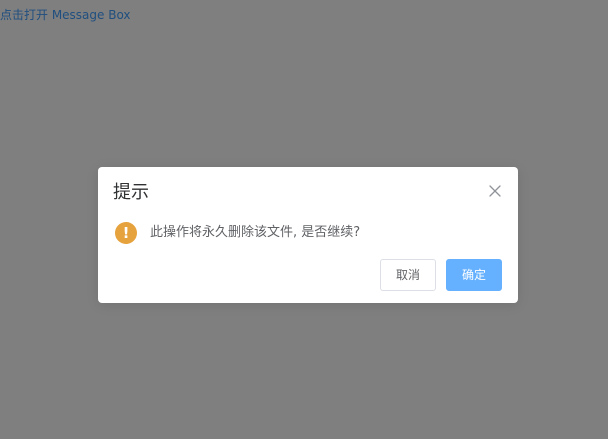 This screenshot has width=608, height=439. What do you see at coordinates (408, 275) in the screenshot?
I see `cancel-button: 取消` at bounding box center [408, 275].